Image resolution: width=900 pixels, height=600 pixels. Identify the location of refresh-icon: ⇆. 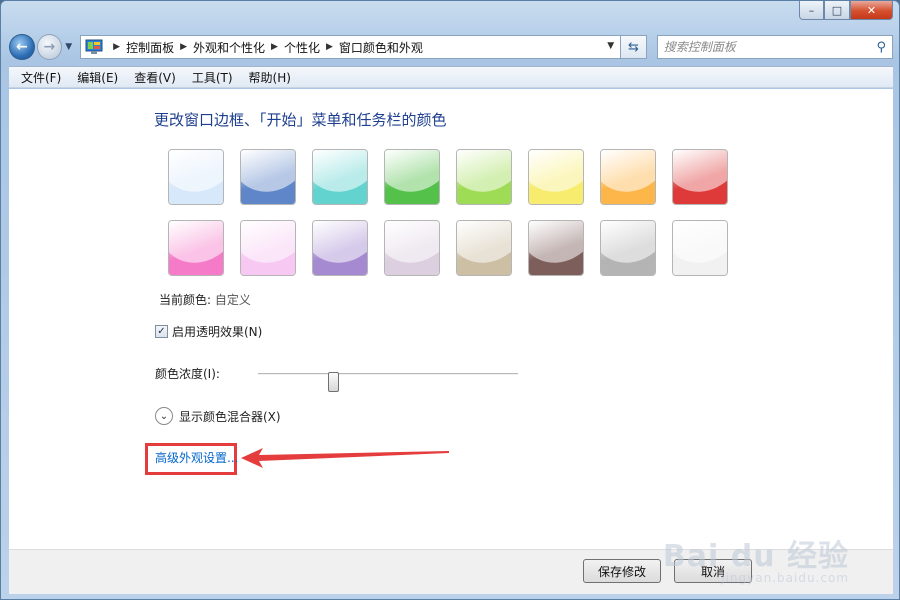
(633, 47).